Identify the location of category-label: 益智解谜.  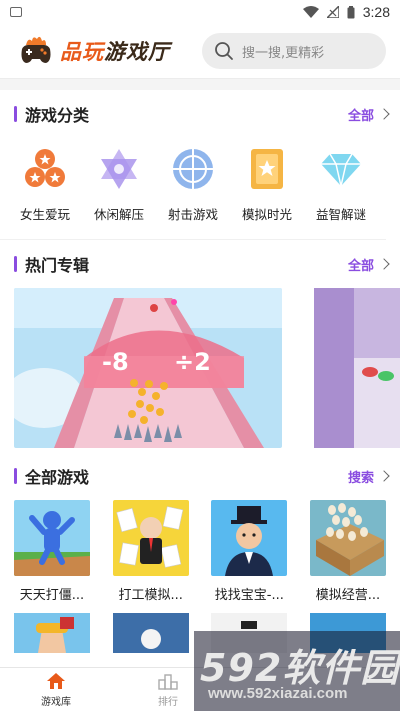
(340, 214).